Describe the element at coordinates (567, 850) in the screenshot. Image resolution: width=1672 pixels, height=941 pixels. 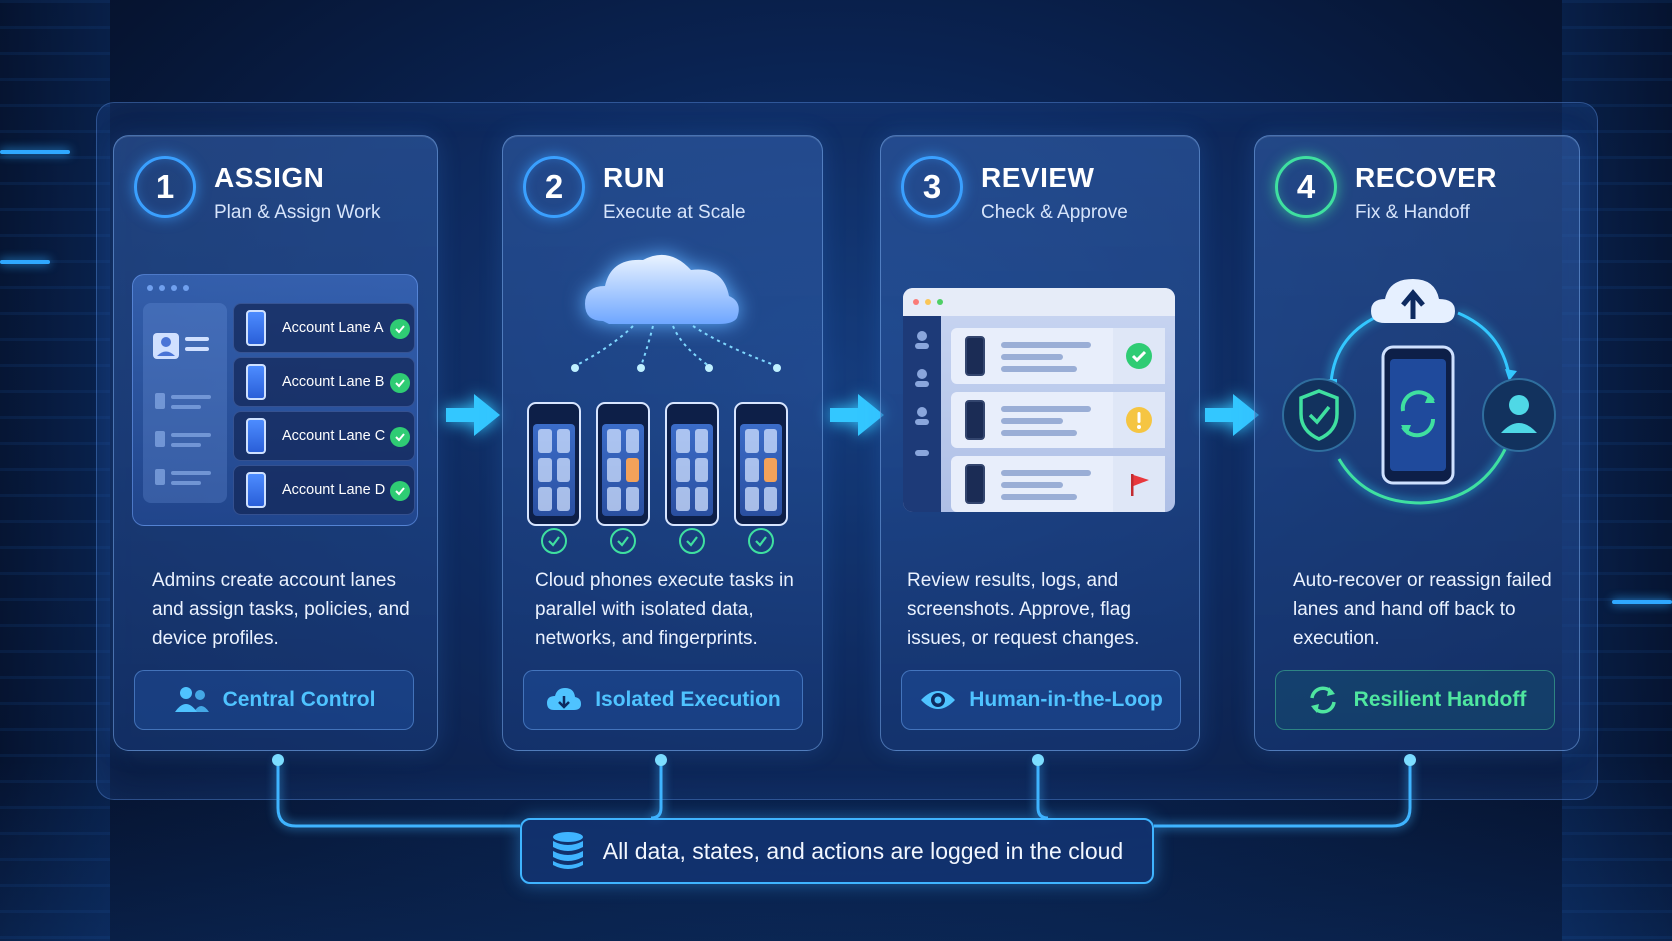
I see `database-icon` at that location.